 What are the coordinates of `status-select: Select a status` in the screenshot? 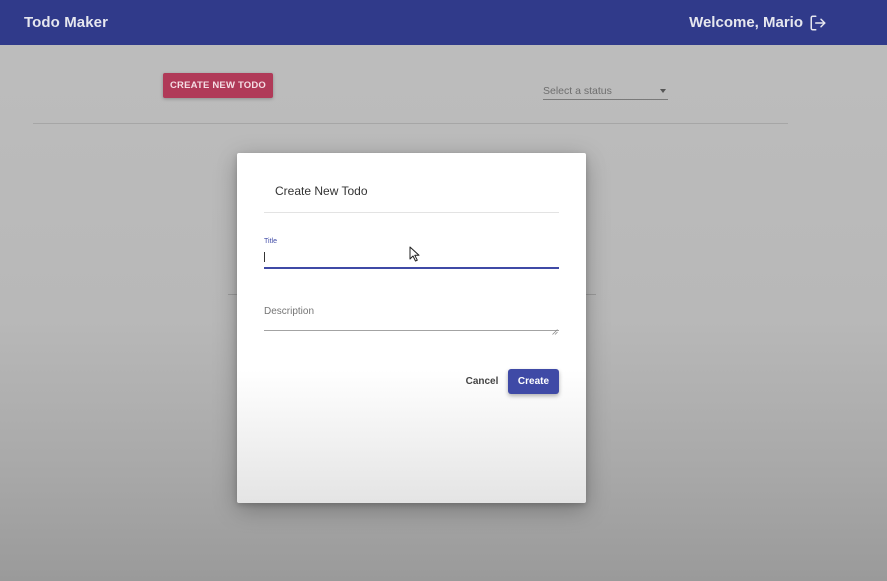 It's located at (605, 91).